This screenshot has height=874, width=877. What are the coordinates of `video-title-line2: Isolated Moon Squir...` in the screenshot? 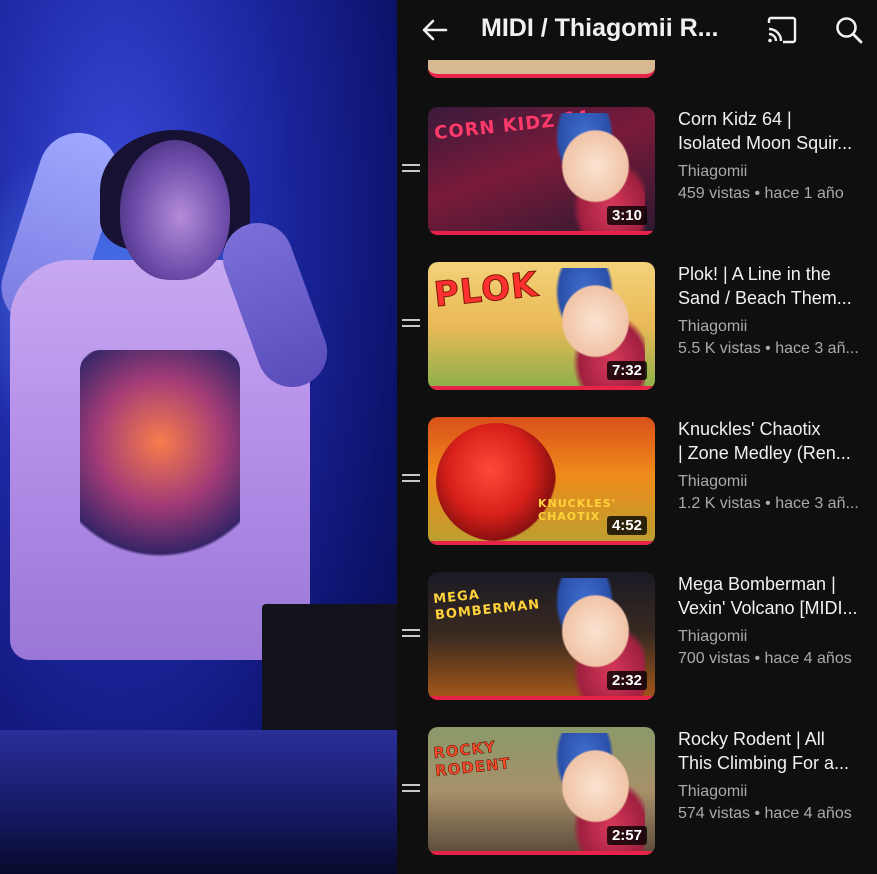 It's located at (765, 143).